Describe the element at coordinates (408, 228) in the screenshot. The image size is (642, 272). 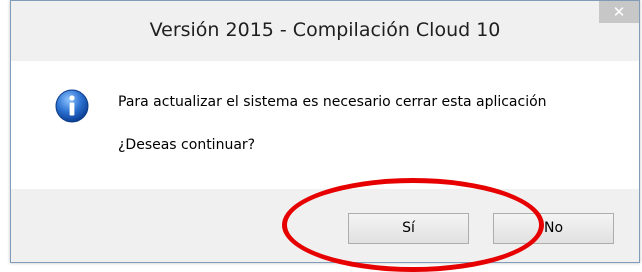
I see `yes-button: Sí` at that location.